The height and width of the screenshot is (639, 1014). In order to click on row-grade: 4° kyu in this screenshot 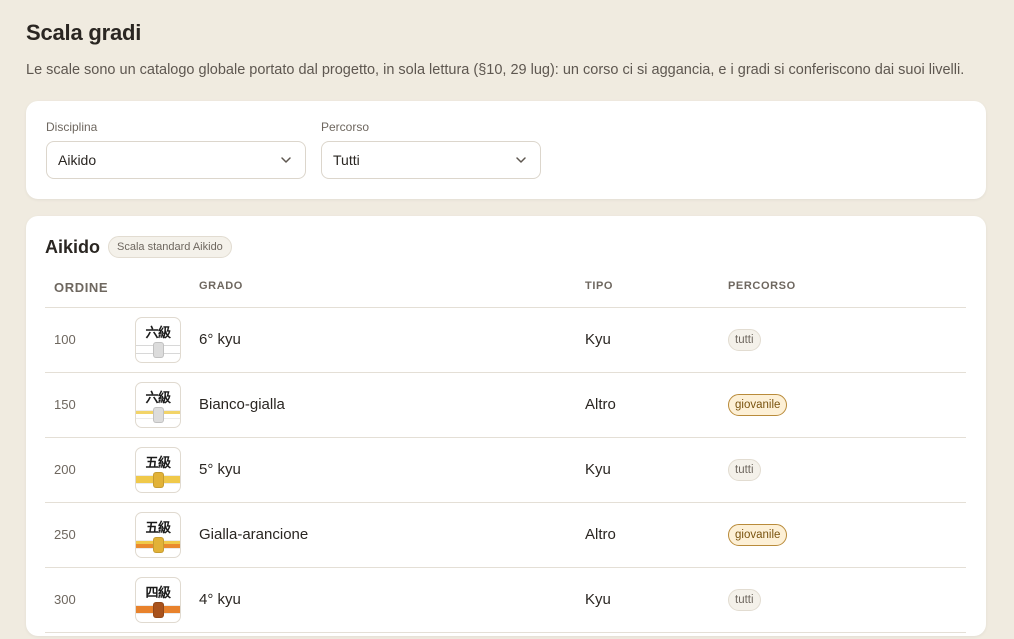, I will do `click(220, 599)`.